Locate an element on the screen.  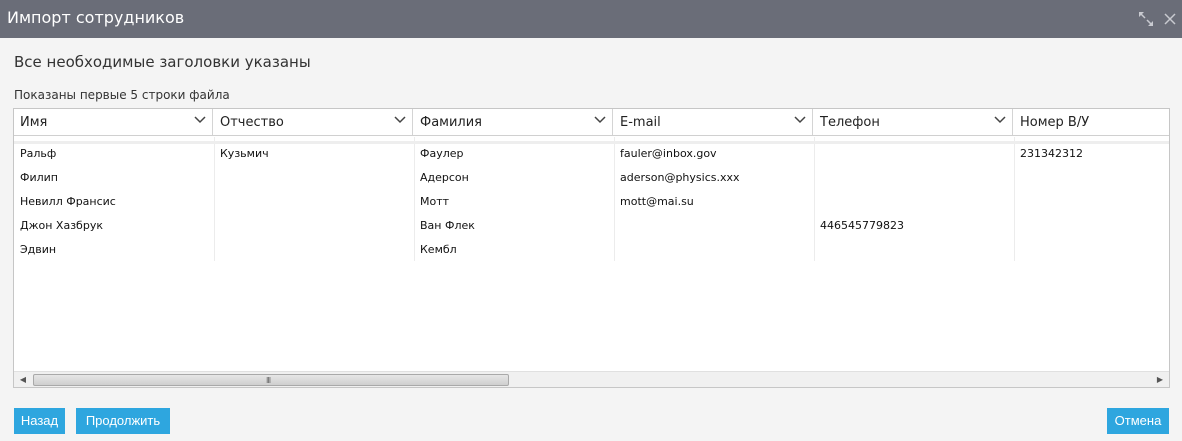
status-heading: Все необходимые заголовки указаны is located at coordinates (162, 62).